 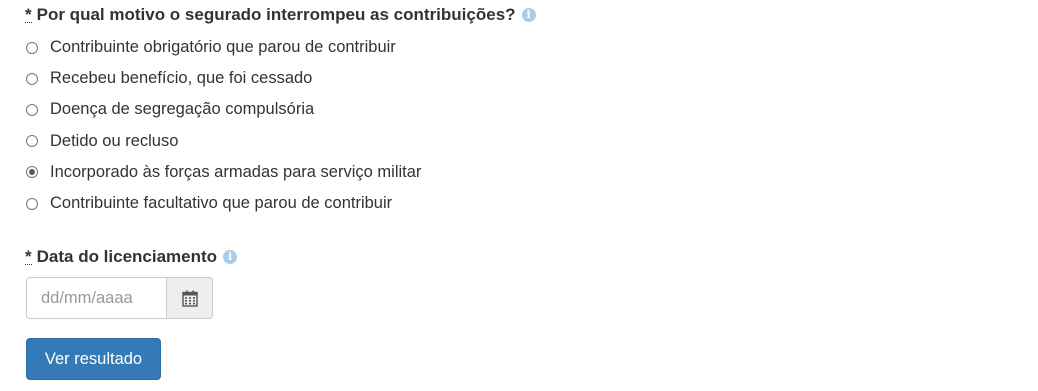 What do you see at coordinates (182, 109) in the screenshot?
I see `radio-label: Doença de segregação compulsória` at bounding box center [182, 109].